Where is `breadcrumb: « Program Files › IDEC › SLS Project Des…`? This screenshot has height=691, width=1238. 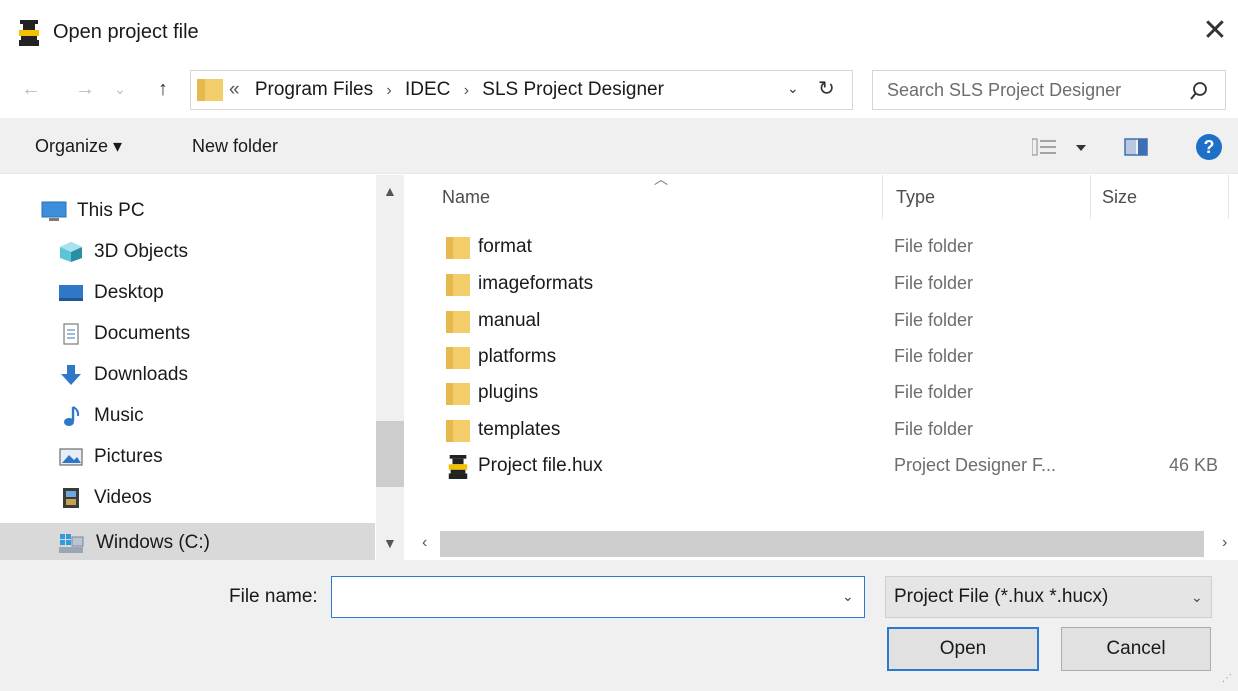
breadcrumb: « Program Files › IDEC › SLS Project Des… is located at coordinates (446, 90).